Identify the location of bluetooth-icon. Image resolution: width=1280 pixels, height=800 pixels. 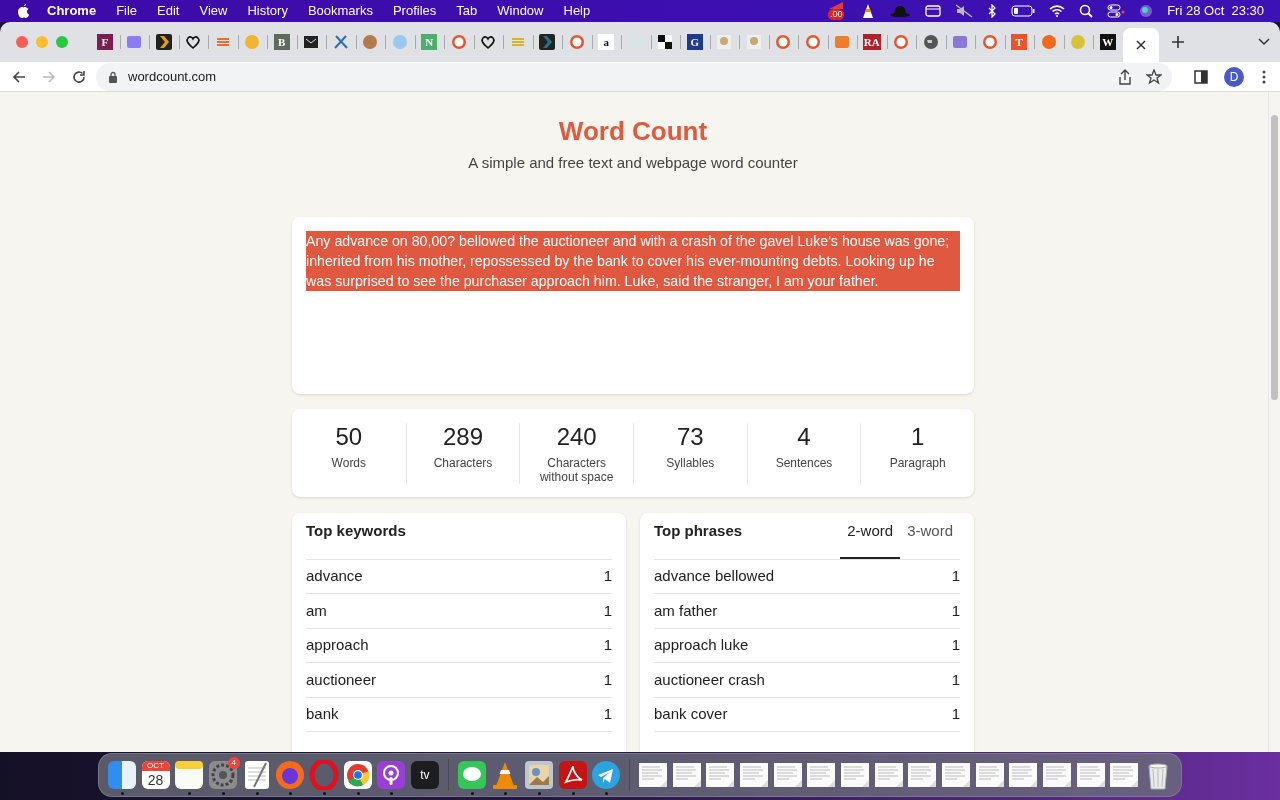
(992, 11).